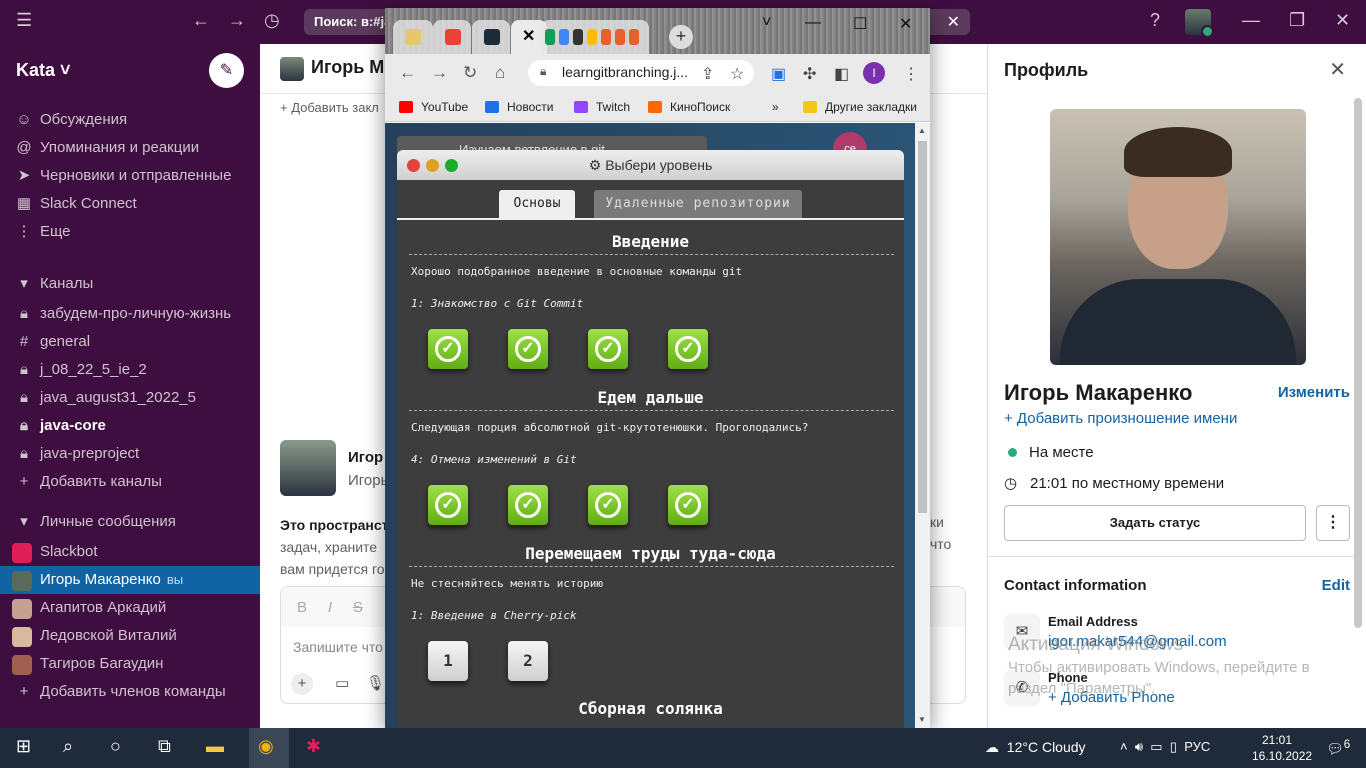 This screenshot has height=768, width=1366. What do you see at coordinates (860, 107) in the screenshot?
I see `other-bookmarks-folder: Другие закладки` at bounding box center [860, 107].